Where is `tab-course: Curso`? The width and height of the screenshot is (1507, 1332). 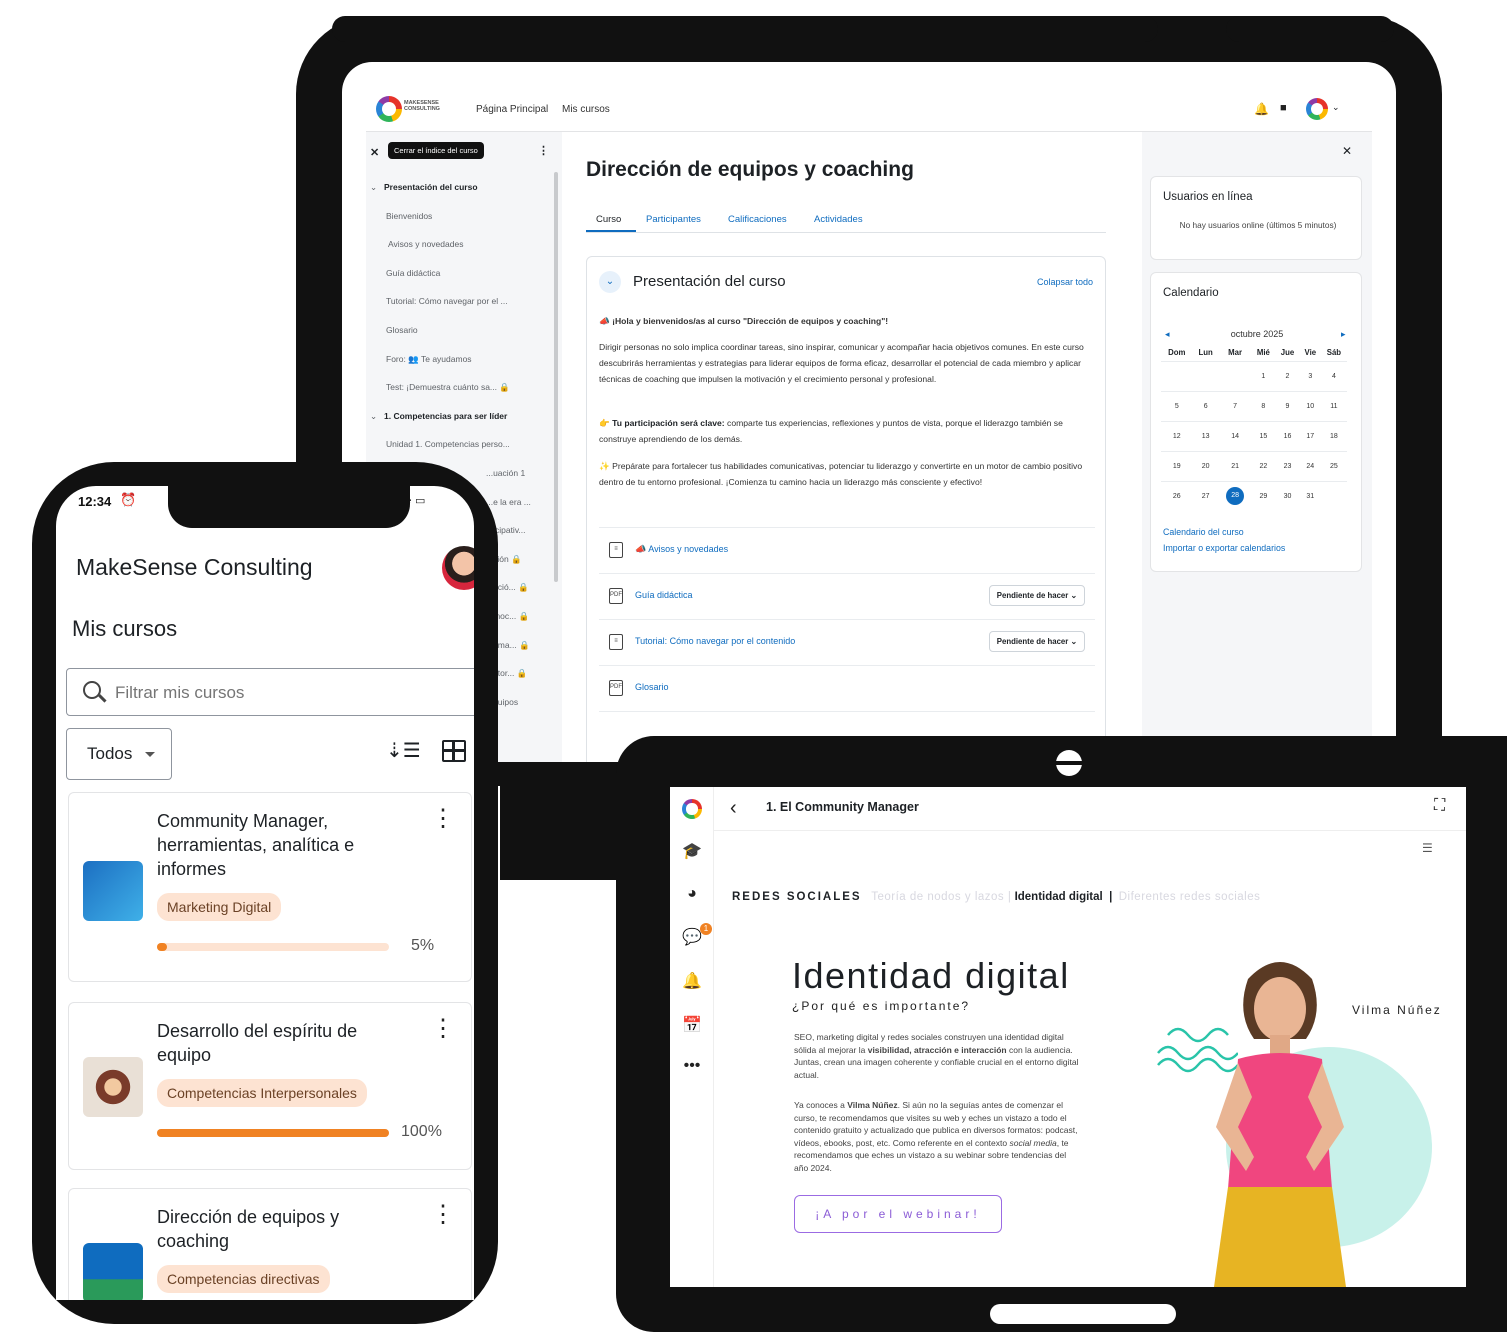
tab-course: Curso is located at coordinates (608, 219).